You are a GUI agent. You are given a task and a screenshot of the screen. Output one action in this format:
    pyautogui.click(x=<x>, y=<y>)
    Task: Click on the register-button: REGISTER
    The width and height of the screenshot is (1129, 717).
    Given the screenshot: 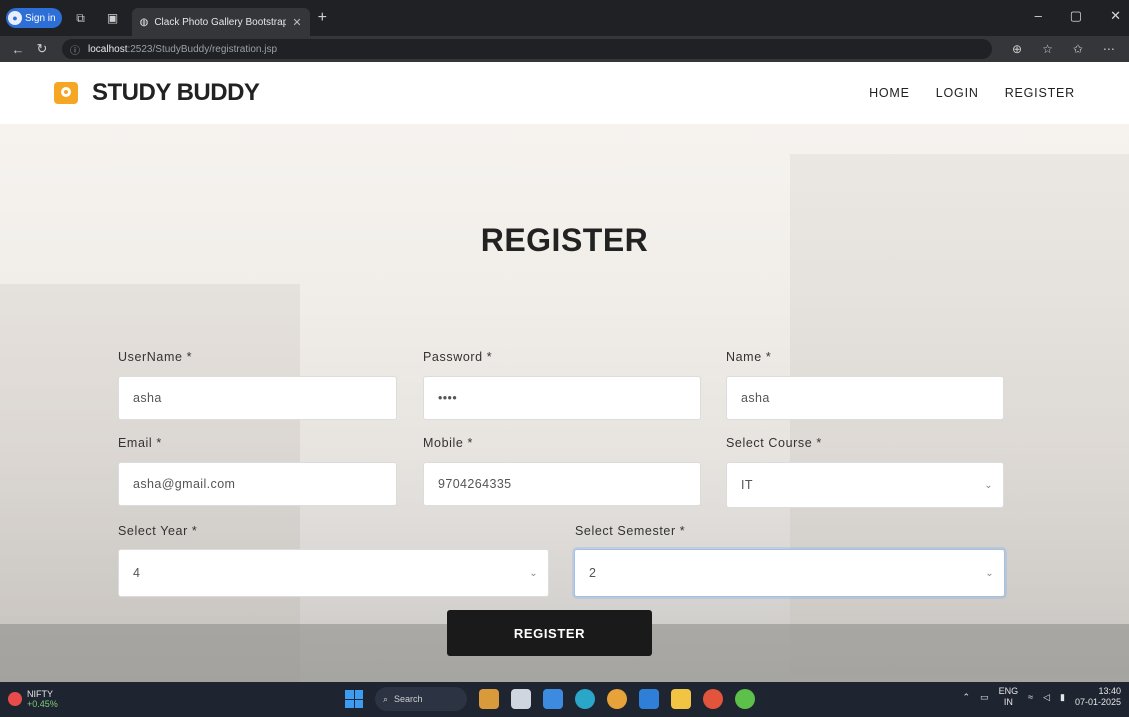 What is the action you would take?
    pyautogui.click(x=549, y=633)
    